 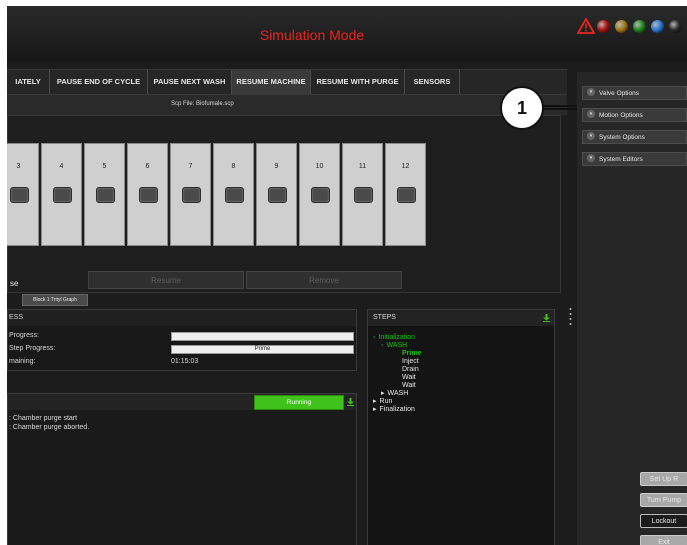 I want to click on remove-button: Remove, so click(x=324, y=280).